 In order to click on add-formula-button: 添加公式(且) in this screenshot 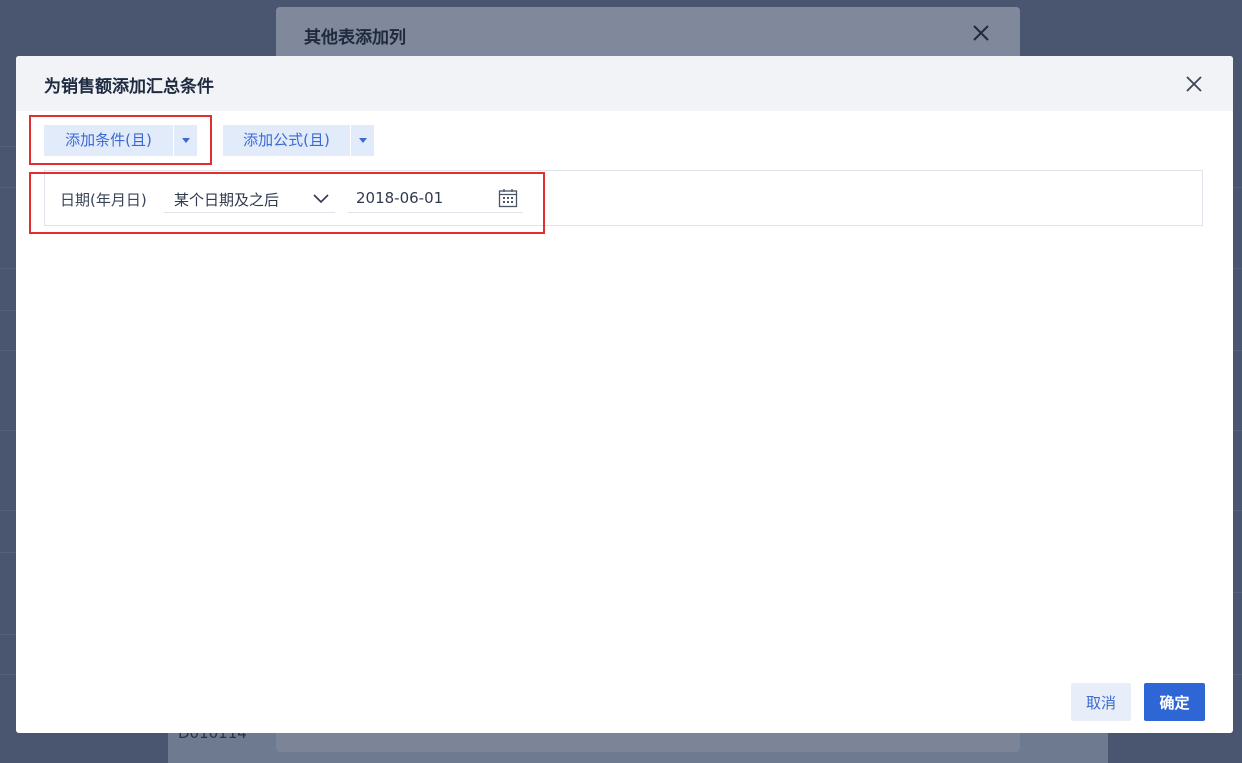, I will do `click(286, 140)`.